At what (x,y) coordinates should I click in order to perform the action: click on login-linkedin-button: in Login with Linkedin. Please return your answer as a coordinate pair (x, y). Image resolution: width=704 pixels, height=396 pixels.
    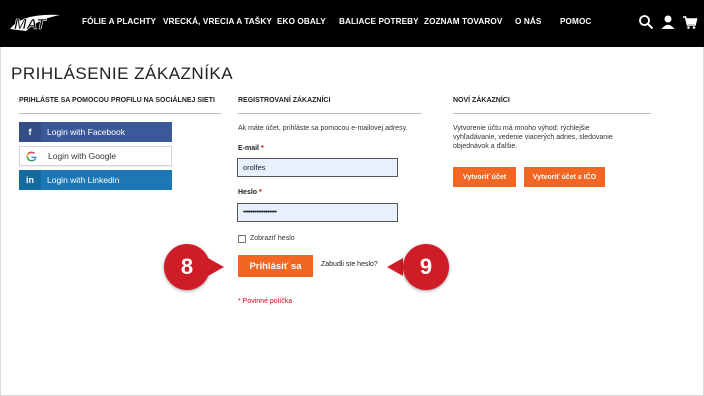
    Looking at the image, I should click on (95, 180).